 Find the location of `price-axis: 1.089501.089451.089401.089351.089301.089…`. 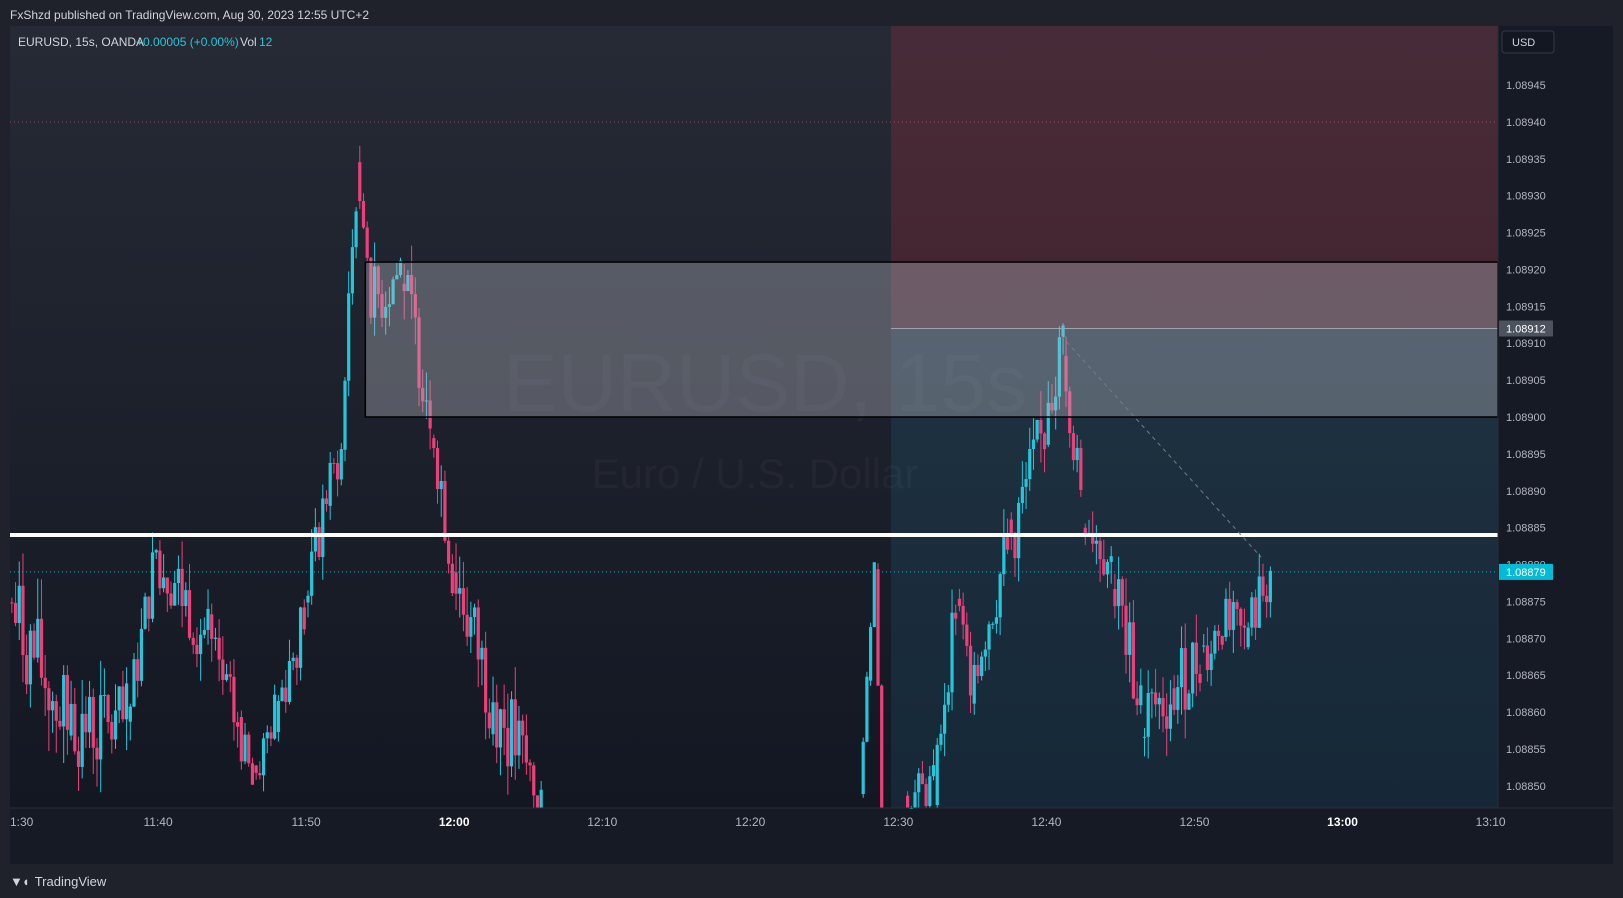

price-axis: 1.089501.089451.089401.089351.089301.089… is located at coordinates (1526, 418).